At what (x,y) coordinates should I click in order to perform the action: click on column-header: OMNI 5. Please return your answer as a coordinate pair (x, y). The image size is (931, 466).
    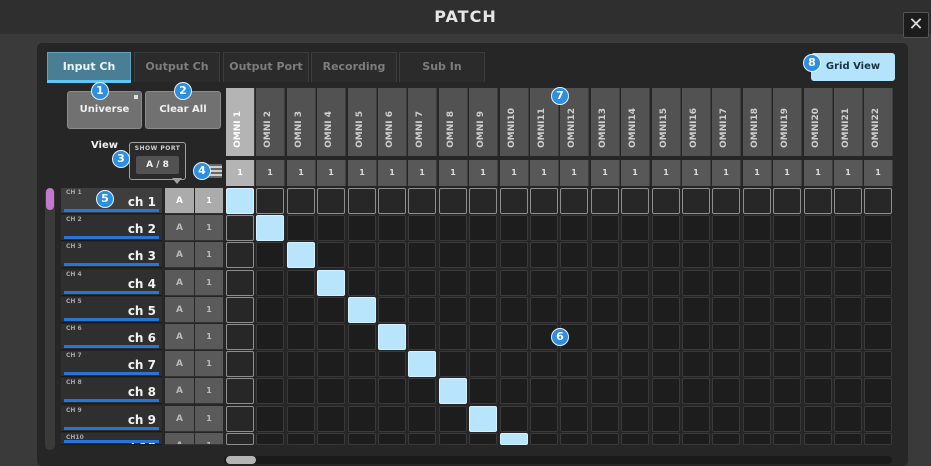
    Looking at the image, I should click on (362, 122).